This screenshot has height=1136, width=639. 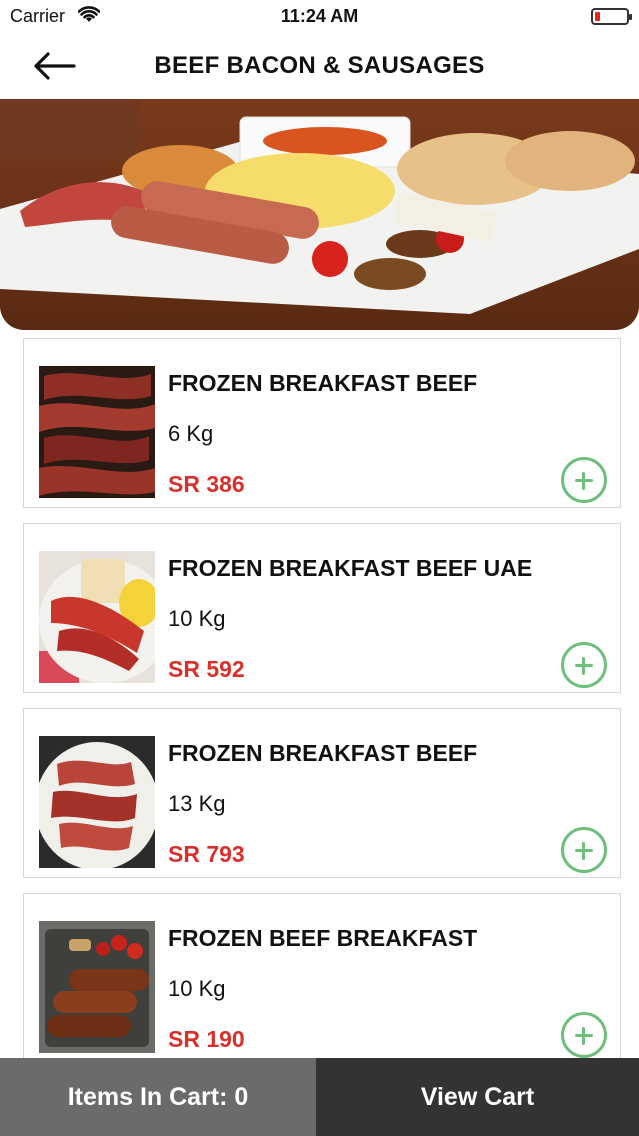 What do you see at coordinates (191, 433) in the screenshot?
I see `product-weight: 6 Kg` at bounding box center [191, 433].